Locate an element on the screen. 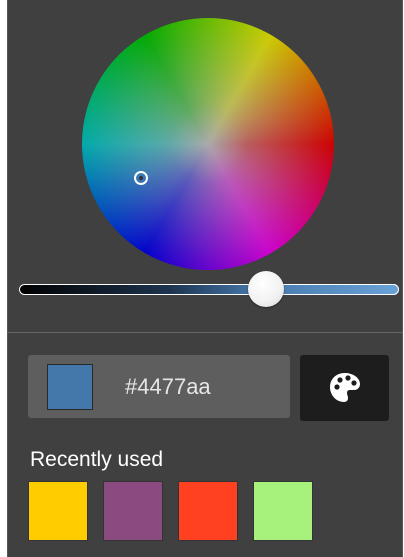  palette-icon is located at coordinates (345, 387).